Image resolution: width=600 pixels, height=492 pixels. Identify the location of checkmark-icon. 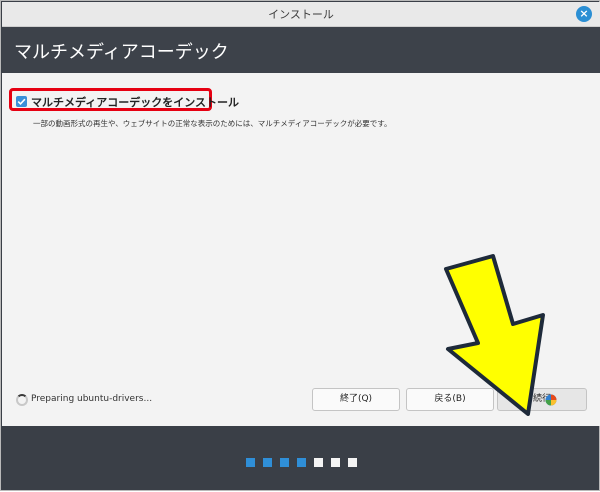
(21, 102).